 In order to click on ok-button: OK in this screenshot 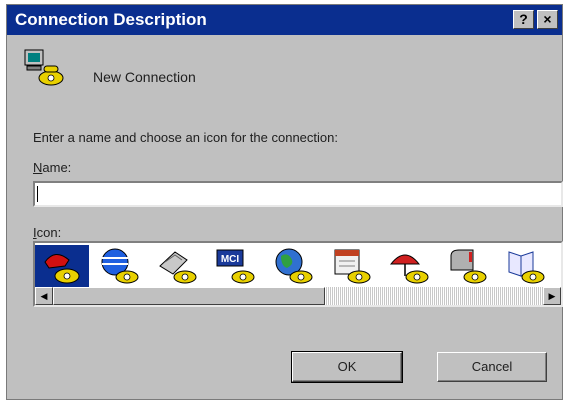, I will do `click(347, 367)`.